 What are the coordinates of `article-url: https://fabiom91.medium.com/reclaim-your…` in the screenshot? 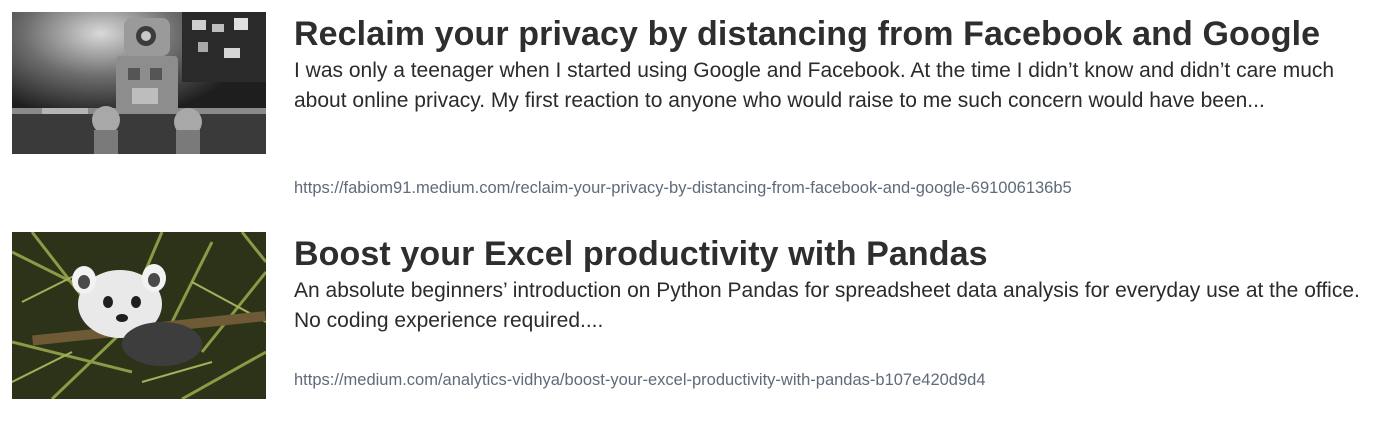 It's located at (683, 188).